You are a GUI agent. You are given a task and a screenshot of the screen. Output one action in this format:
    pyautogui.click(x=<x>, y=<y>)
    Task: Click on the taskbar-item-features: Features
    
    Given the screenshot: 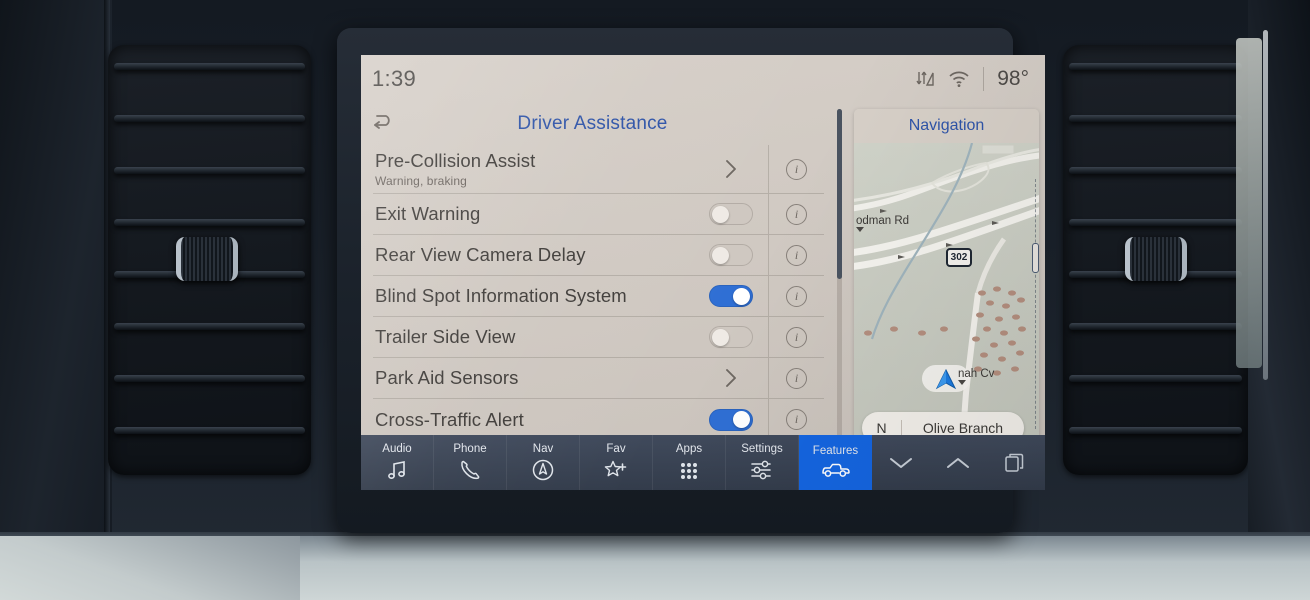 What is the action you would take?
    pyautogui.click(x=835, y=462)
    